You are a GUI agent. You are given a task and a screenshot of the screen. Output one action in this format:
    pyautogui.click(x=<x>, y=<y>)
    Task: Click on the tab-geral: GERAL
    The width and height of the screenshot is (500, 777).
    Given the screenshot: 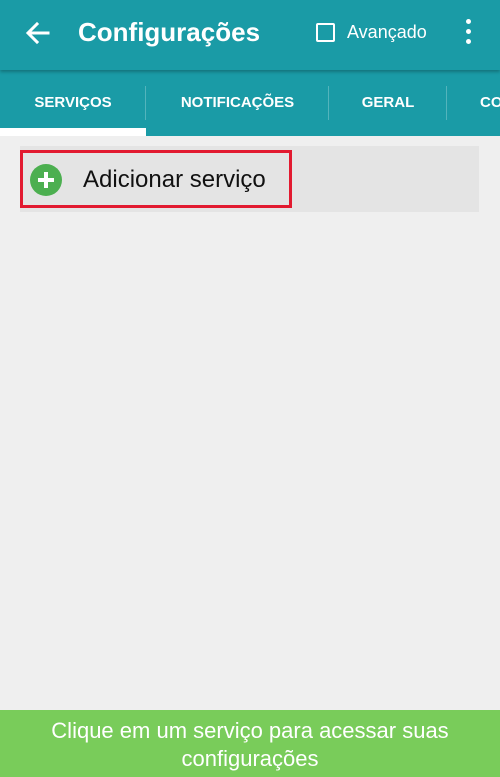 What is the action you would take?
    pyautogui.click(x=388, y=103)
    